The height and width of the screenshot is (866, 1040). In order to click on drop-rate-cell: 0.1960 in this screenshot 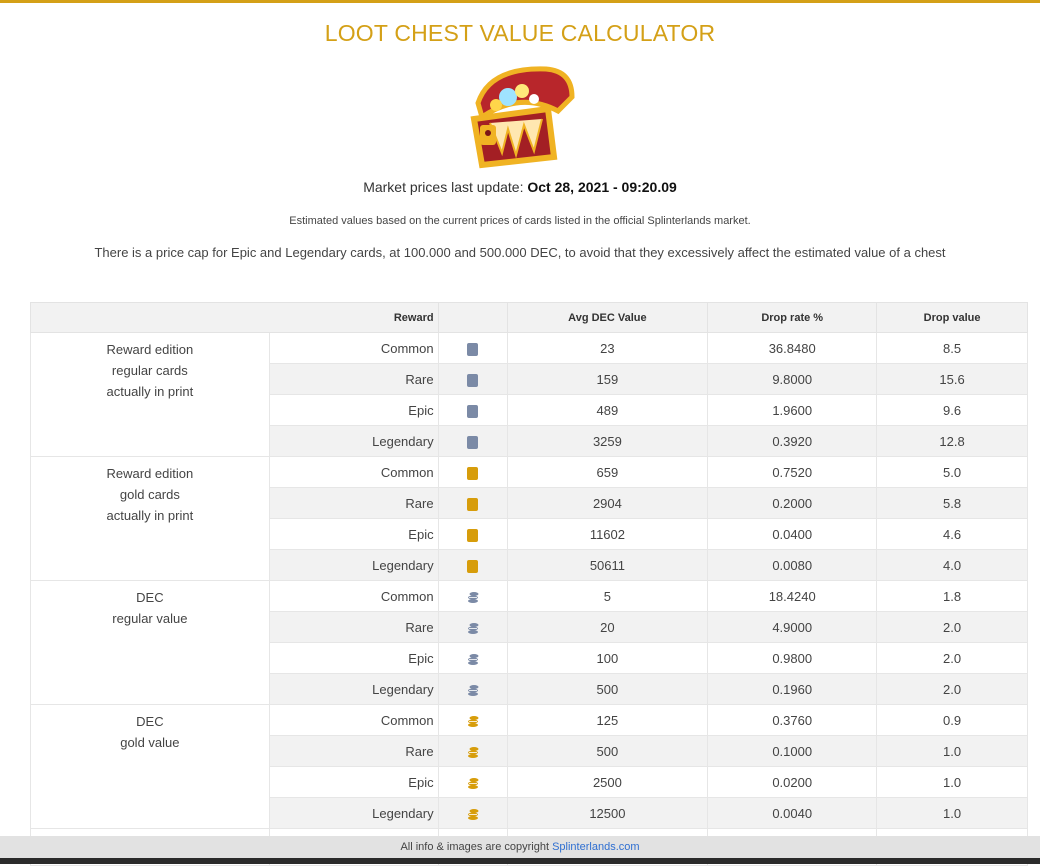, I will do `click(792, 689)`.